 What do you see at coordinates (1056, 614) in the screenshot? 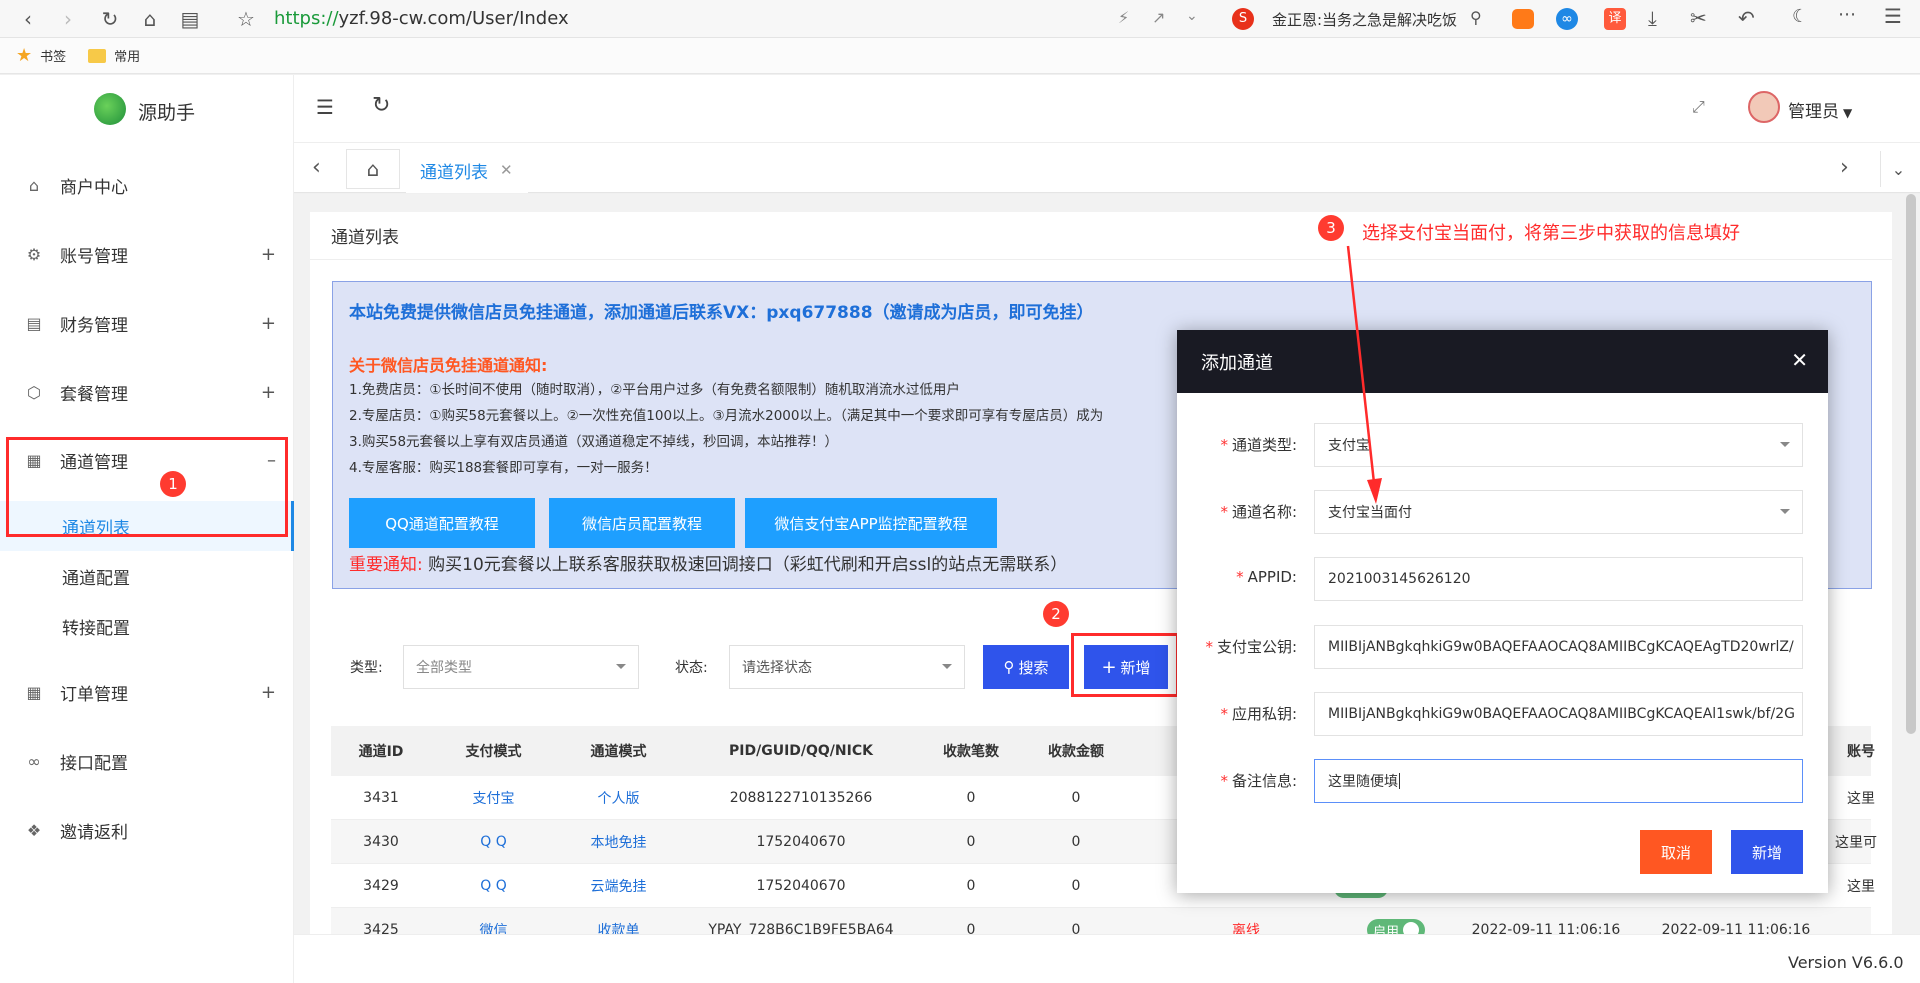
I see `annotation-badge-2: 2` at bounding box center [1056, 614].